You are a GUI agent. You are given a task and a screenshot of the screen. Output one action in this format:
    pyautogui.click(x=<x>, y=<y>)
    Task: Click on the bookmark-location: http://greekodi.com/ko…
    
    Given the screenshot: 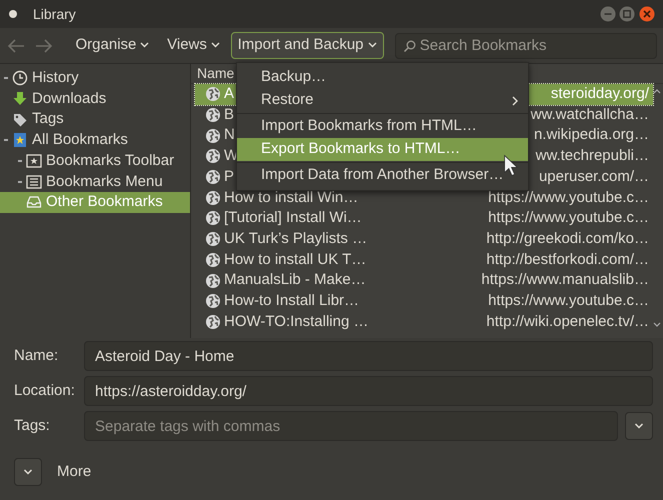 What is the action you would take?
    pyautogui.click(x=567, y=238)
    